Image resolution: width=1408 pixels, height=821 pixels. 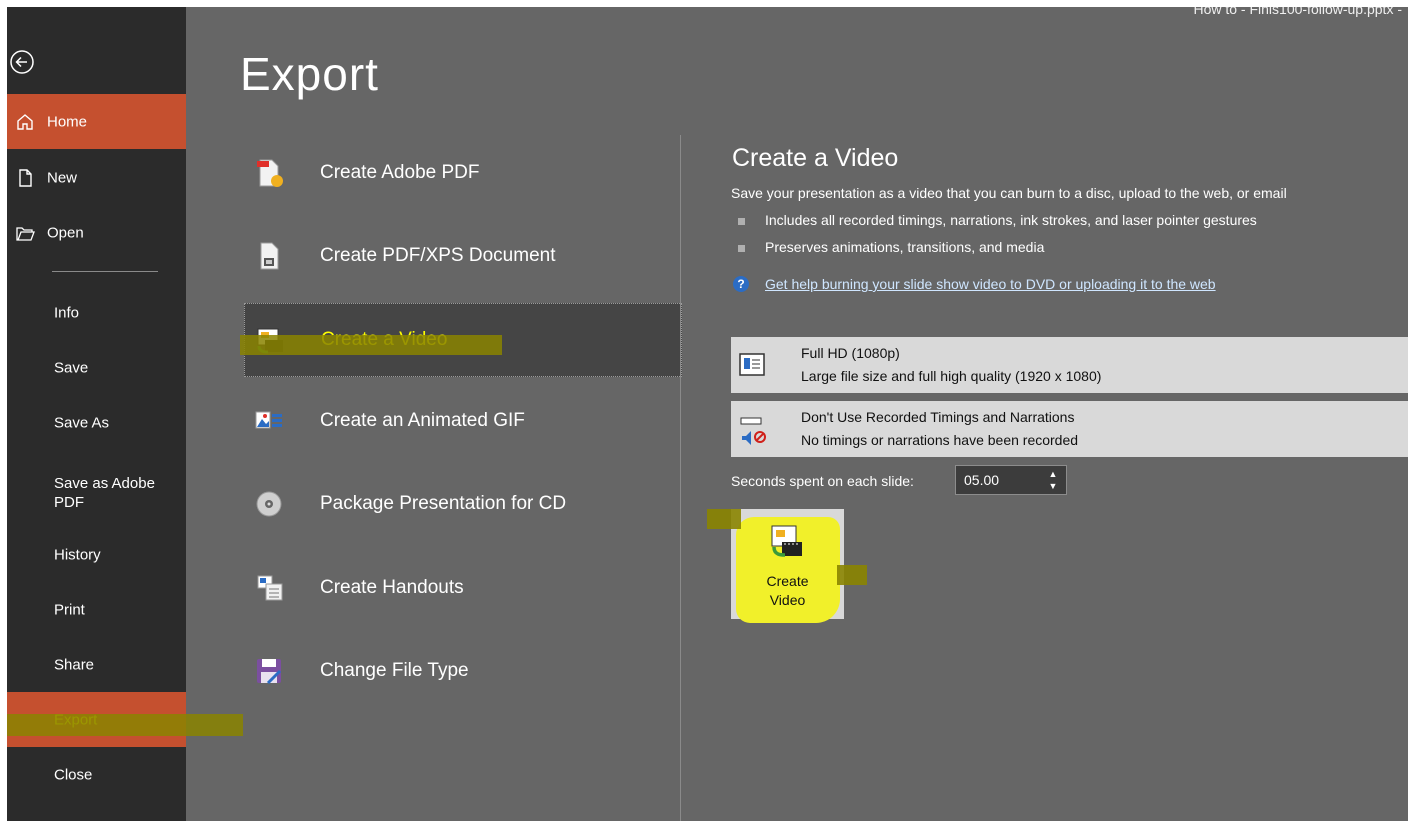 I want to click on pane-divider, so click(x=680, y=478).